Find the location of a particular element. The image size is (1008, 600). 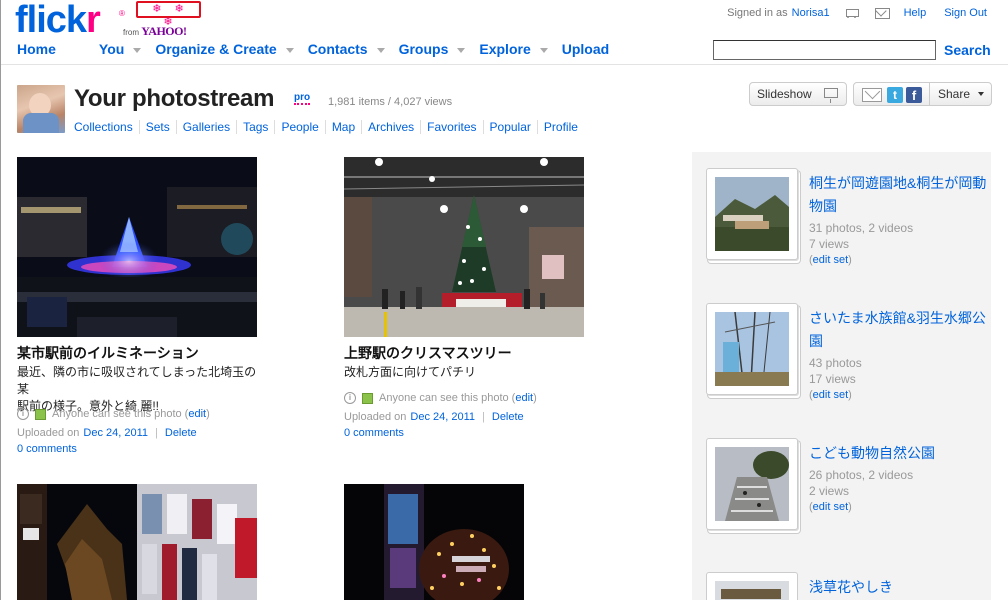

photo-description-line: 改札方面に向けてパチリ is located at coordinates (410, 372).